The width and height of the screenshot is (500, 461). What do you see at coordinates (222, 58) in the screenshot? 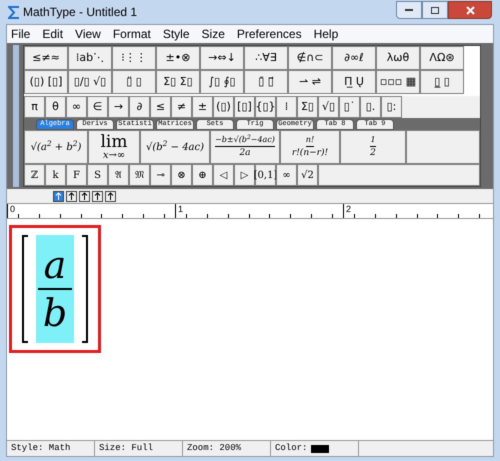
I see `palette-button: →⇔↓` at bounding box center [222, 58].